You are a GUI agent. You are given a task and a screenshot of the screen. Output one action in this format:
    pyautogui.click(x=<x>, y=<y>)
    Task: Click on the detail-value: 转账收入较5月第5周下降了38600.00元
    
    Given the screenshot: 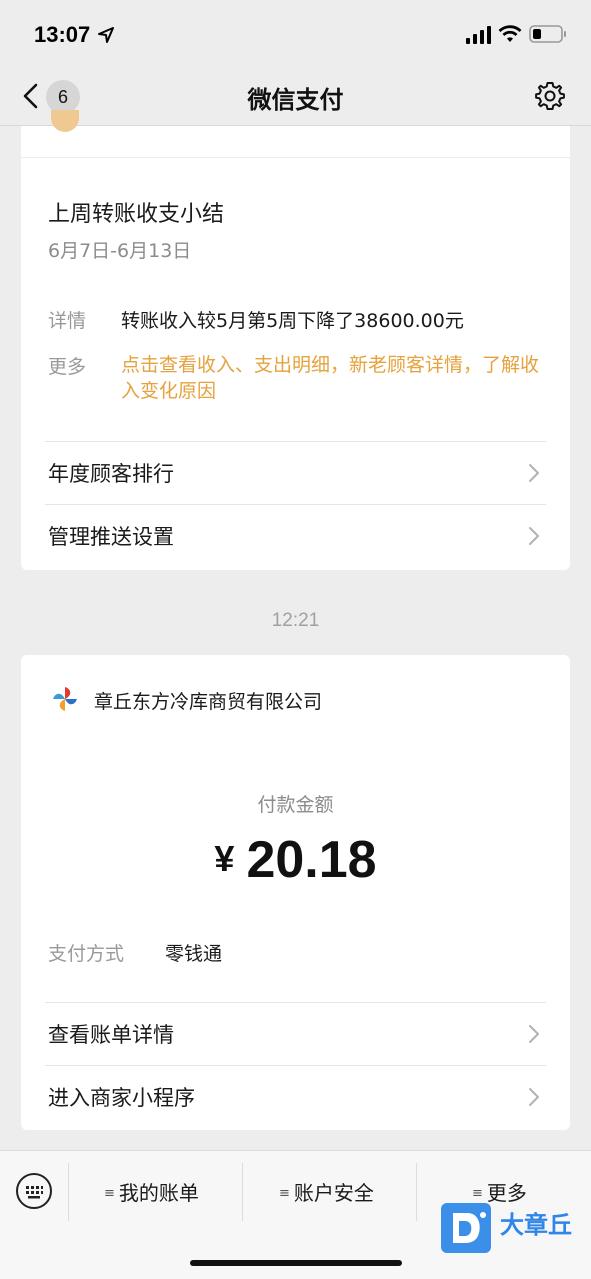 What is the action you would take?
    pyautogui.click(x=292, y=321)
    